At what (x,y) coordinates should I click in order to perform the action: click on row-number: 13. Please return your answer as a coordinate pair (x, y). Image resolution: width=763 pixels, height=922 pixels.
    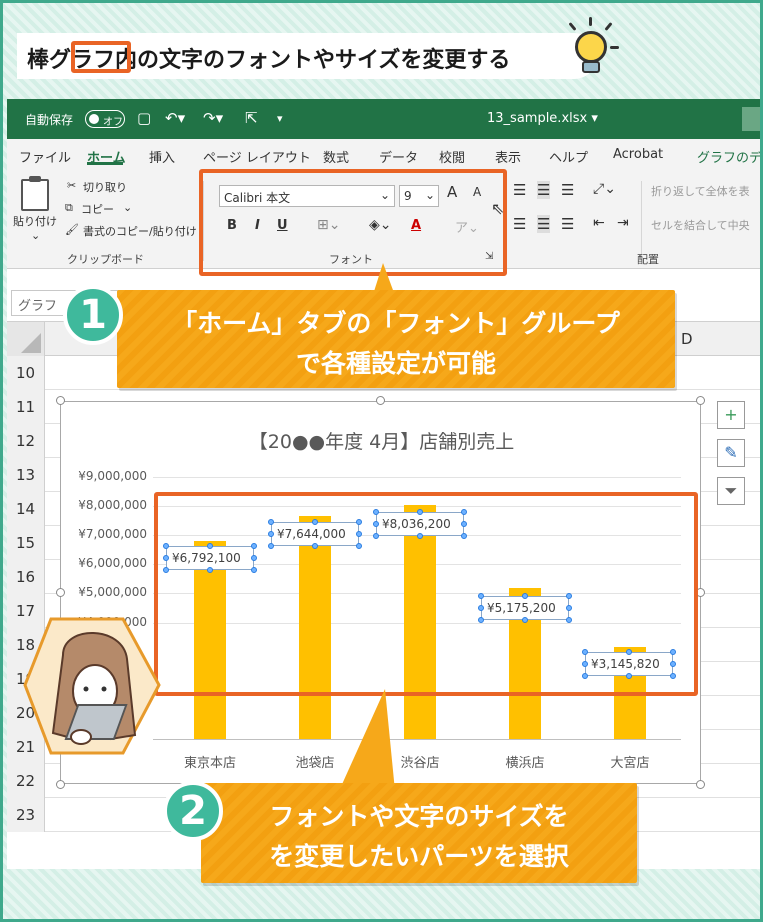
    Looking at the image, I should click on (26, 475).